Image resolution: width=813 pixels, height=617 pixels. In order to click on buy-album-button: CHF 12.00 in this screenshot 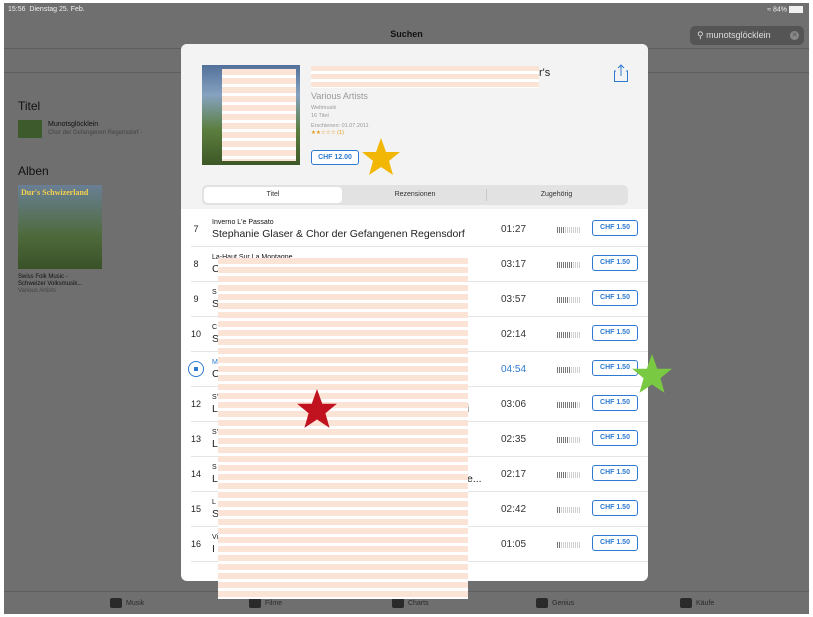, I will do `click(335, 157)`.